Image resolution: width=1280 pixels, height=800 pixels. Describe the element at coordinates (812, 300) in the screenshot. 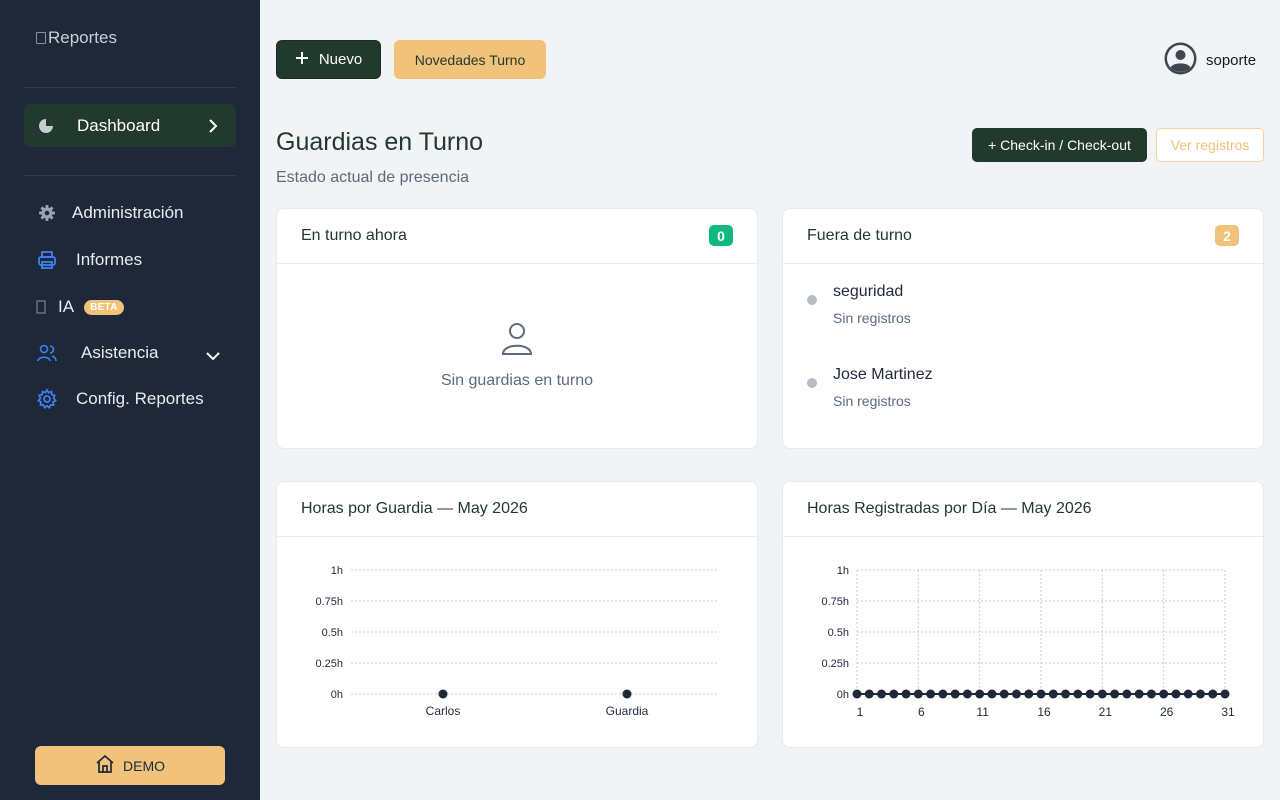

I see `status-dot` at that location.